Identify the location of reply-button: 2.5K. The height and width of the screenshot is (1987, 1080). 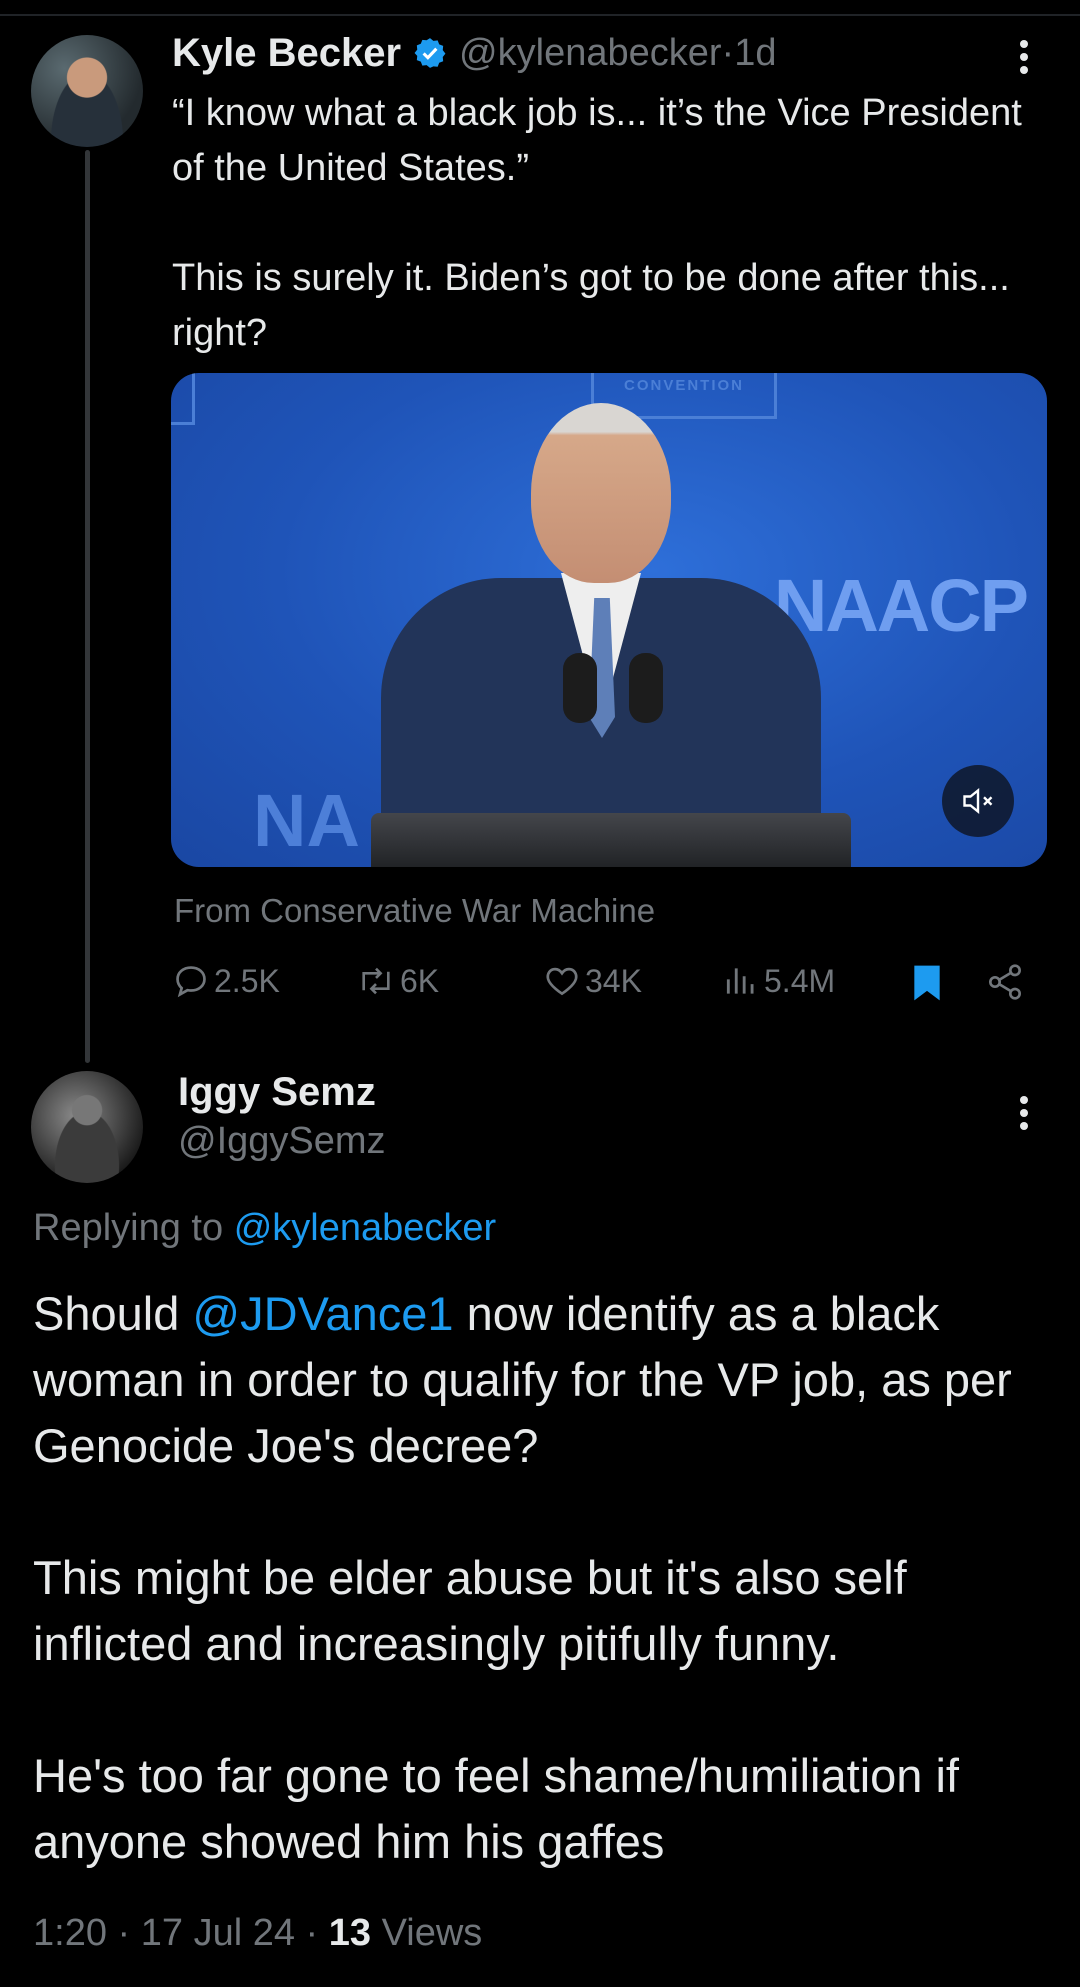
(226, 981).